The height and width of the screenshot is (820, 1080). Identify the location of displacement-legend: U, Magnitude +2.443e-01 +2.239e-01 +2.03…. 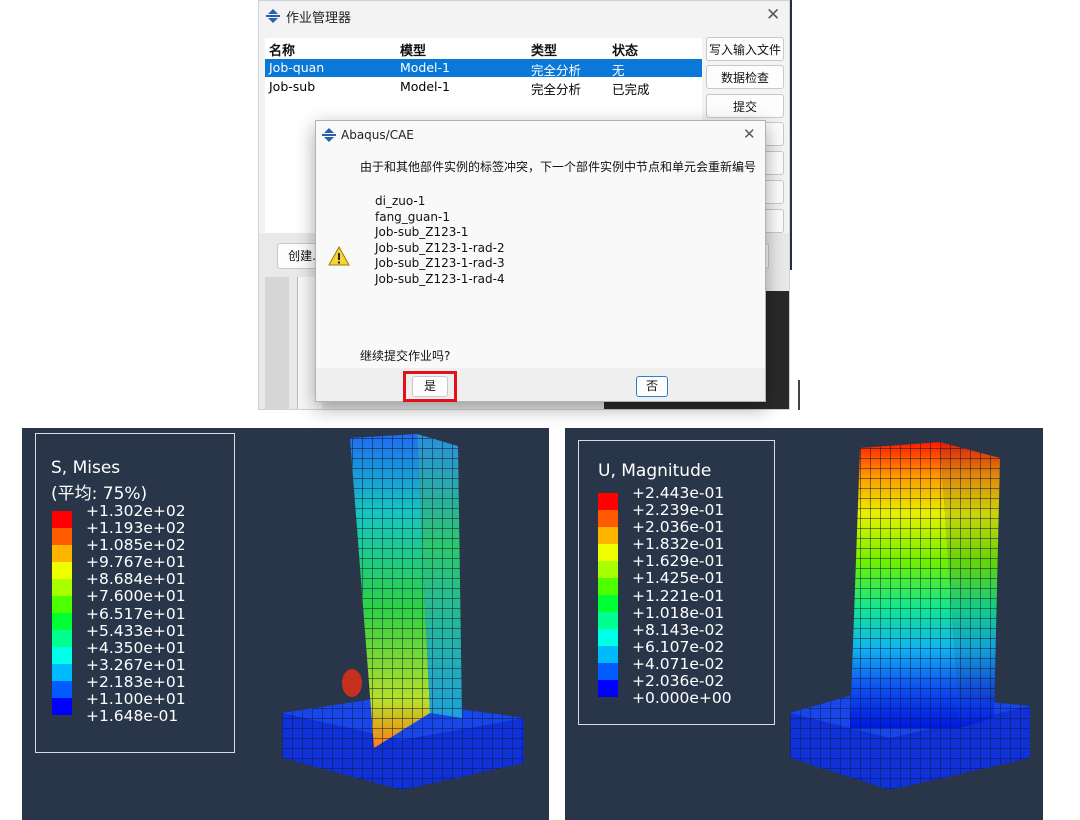
(676, 582).